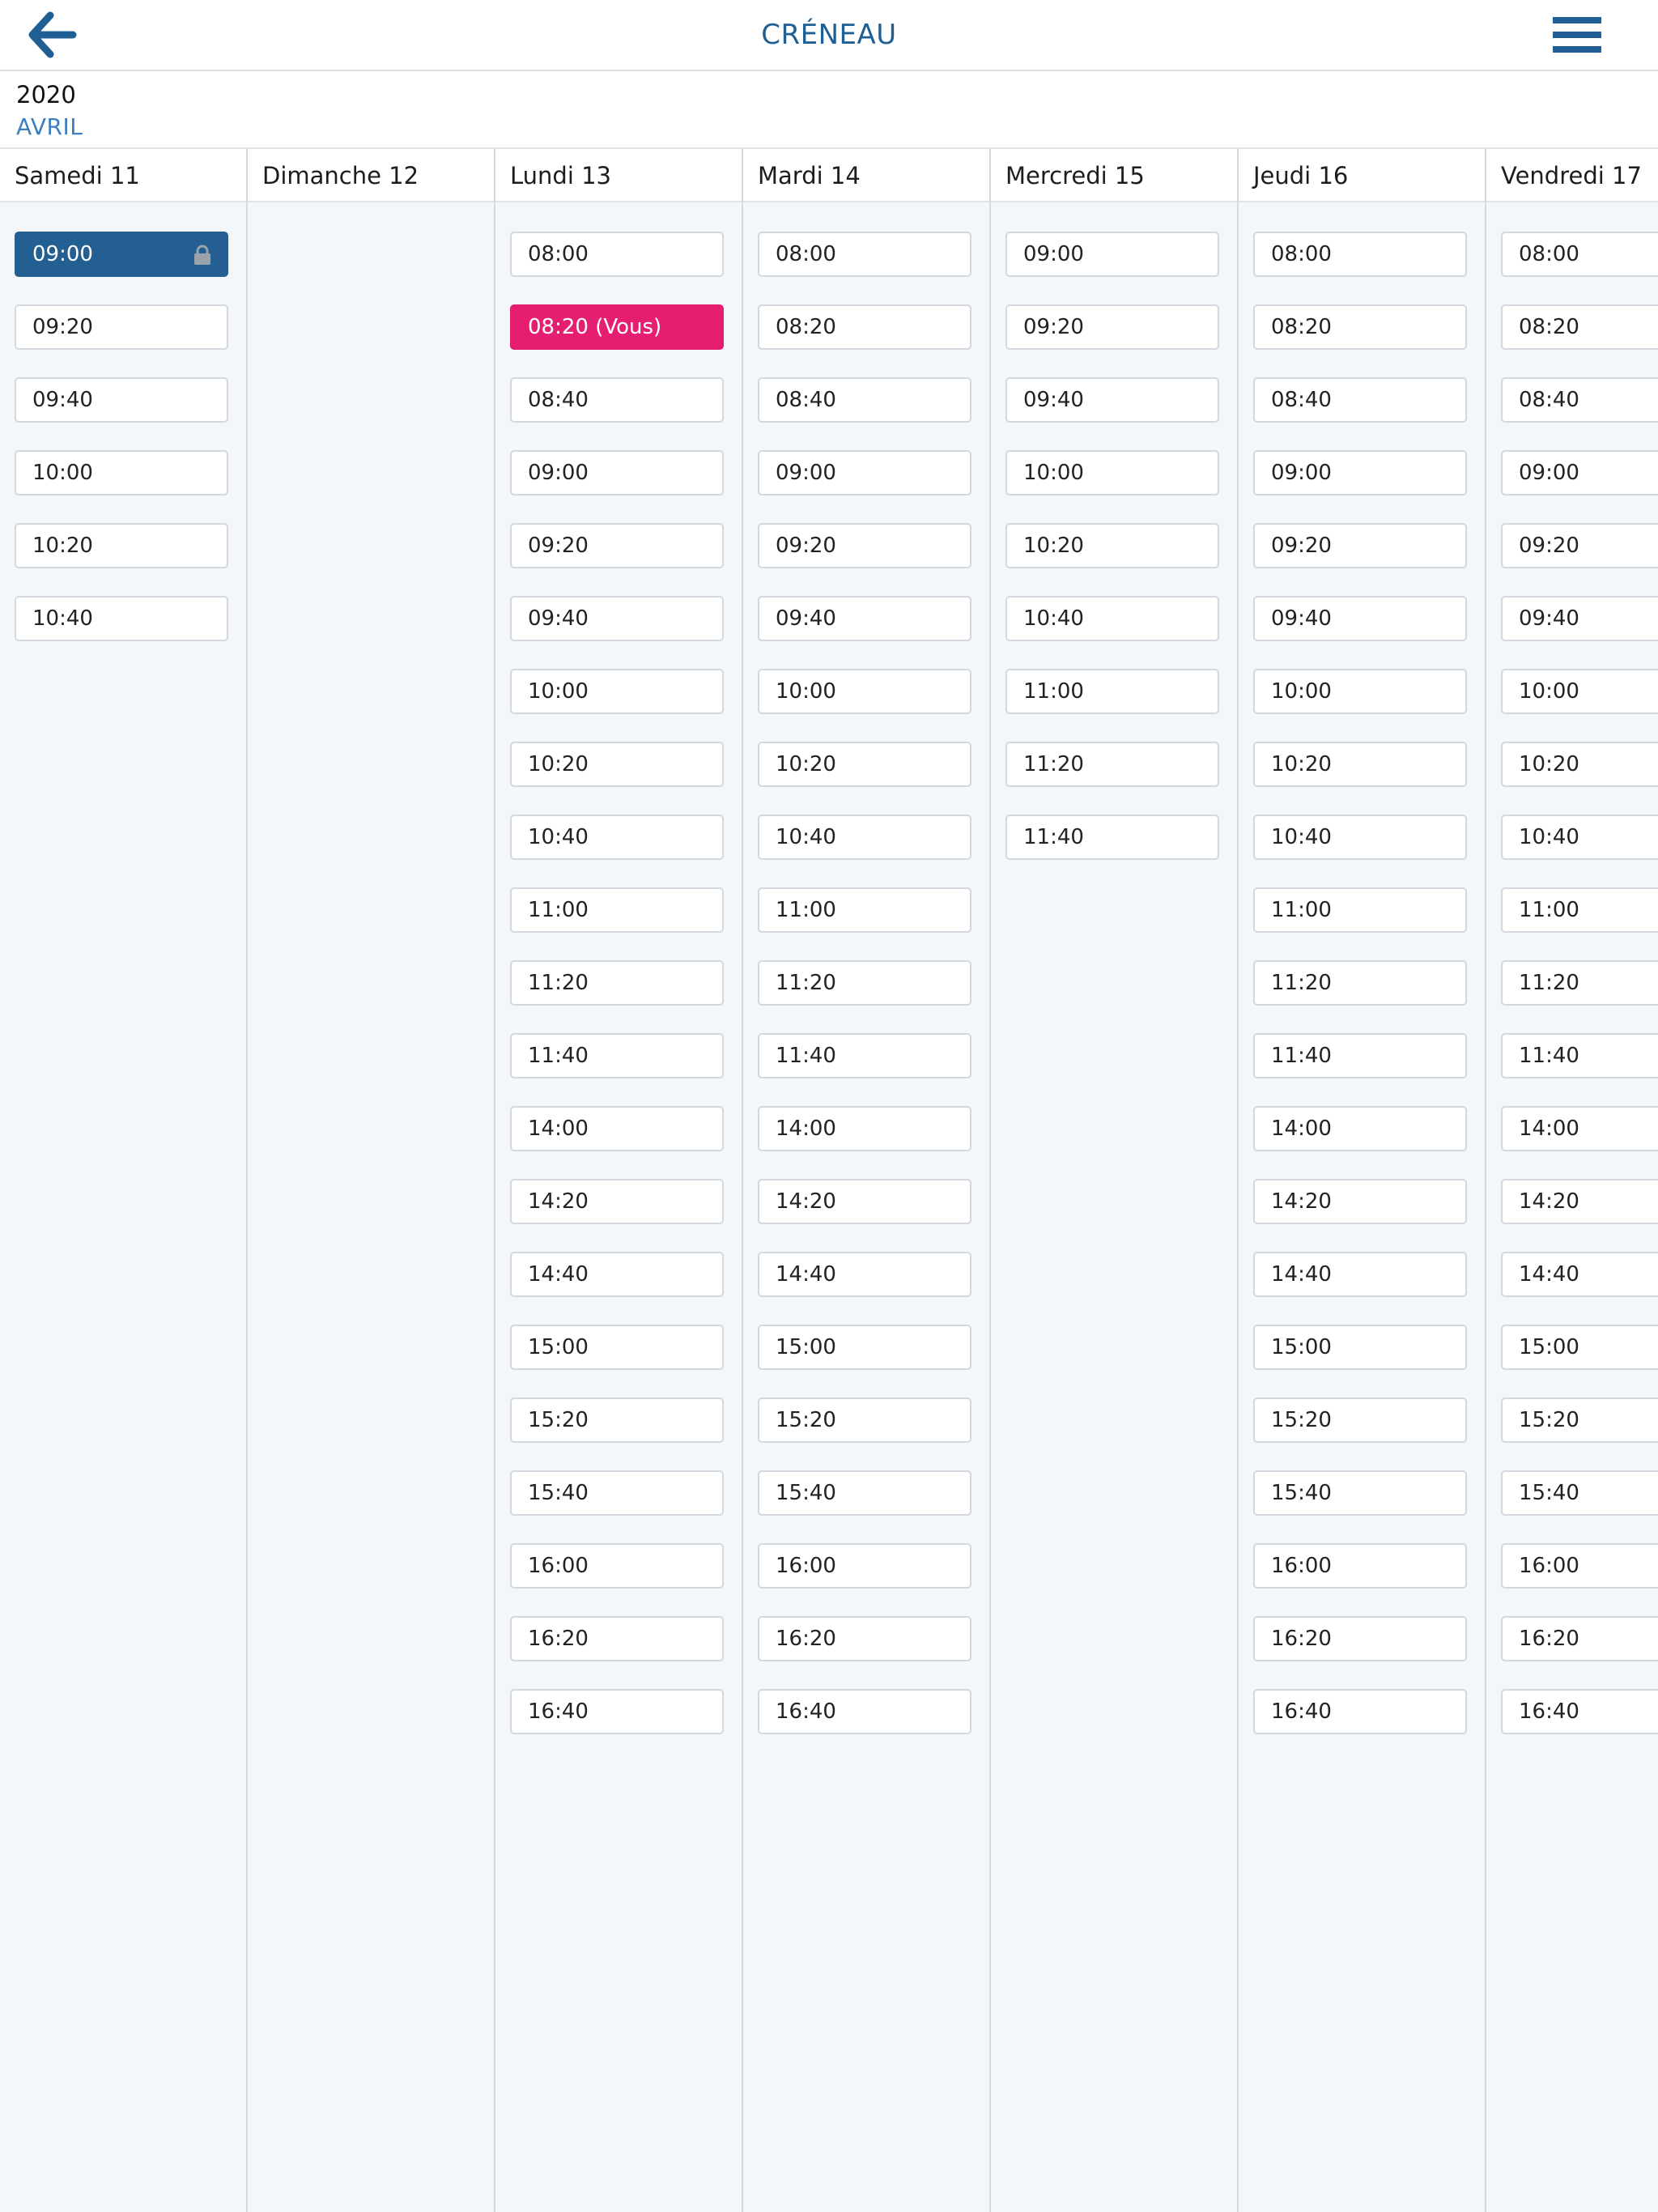 This screenshot has height=2212, width=1658. Describe the element at coordinates (617, 327) in the screenshot. I see `time-slot-mine: 08:20 (Vous)` at that location.